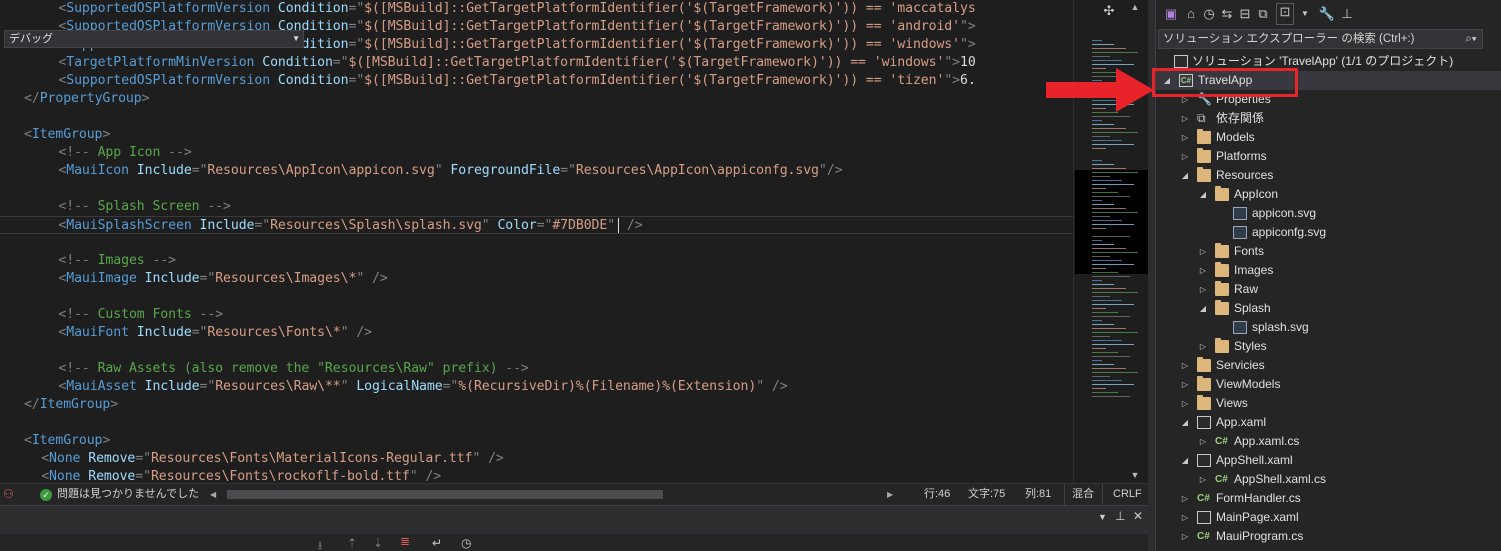  What do you see at coordinates (405, 541) in the screenshot?
I see `clear-all-icon: ≣` at bounding box center [405, 541].